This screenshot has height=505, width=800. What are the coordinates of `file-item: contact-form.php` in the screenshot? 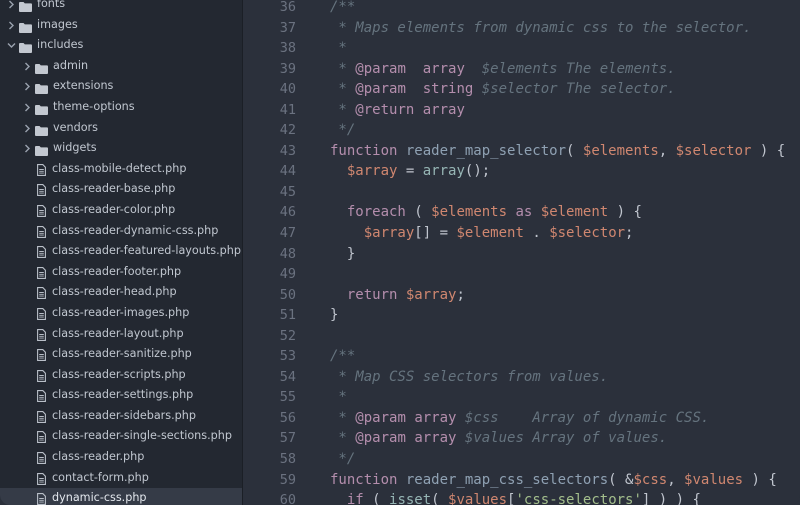 It's located at (121, 478).